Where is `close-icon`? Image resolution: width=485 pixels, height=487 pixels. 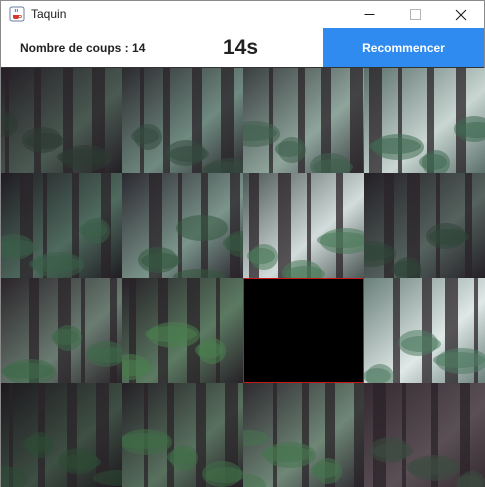
close-icon is located at coordinates (461, 14).